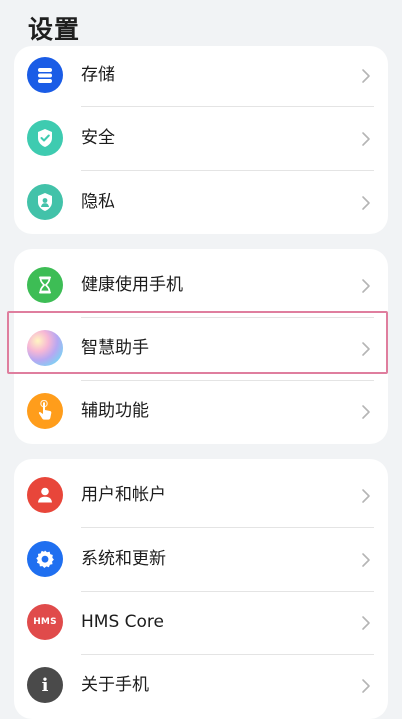 This screenshot has height=719, width=402. What do you see at coordinates (45, 411) in the screenshot?
I see `hand-touch-icon` at bounding box center [45, 411].